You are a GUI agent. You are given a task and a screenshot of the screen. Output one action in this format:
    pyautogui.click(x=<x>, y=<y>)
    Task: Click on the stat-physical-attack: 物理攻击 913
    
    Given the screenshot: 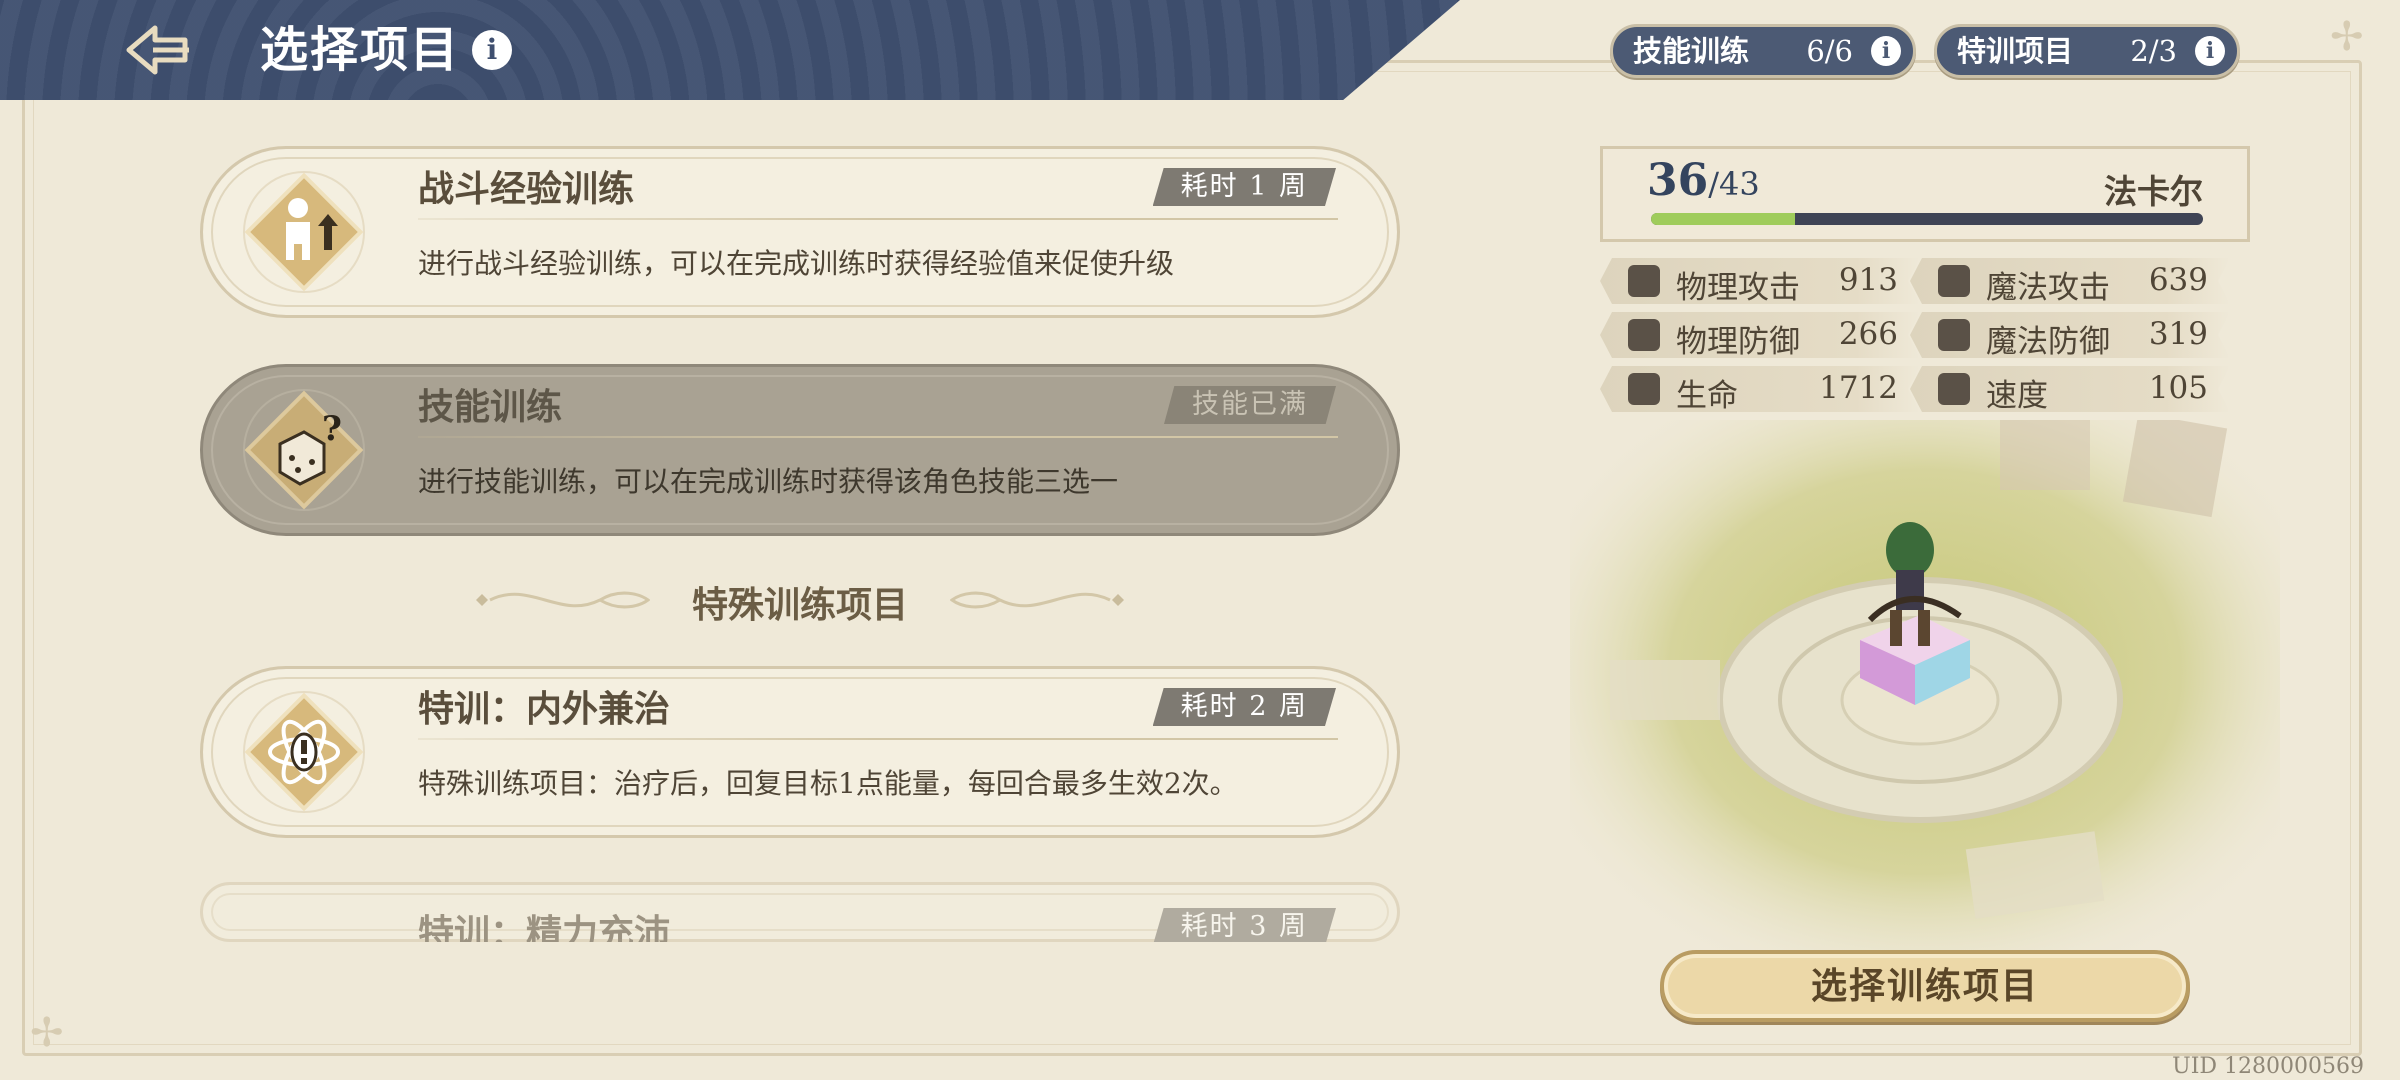 What is the action you would take?
    pyautogui.click(x=1760, y=281)
    